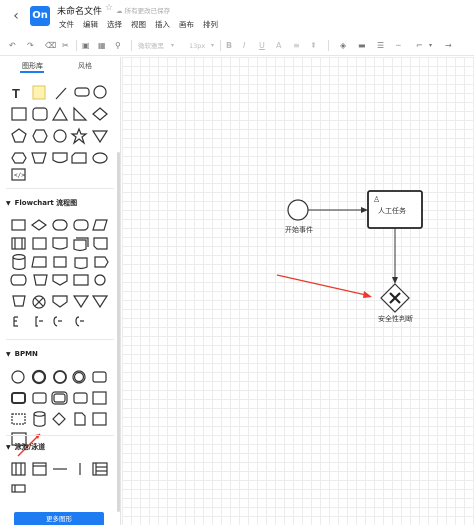 The height and width of the screenshot is (525, 474). I want to click on fc-card-shape, so click(100, 243).